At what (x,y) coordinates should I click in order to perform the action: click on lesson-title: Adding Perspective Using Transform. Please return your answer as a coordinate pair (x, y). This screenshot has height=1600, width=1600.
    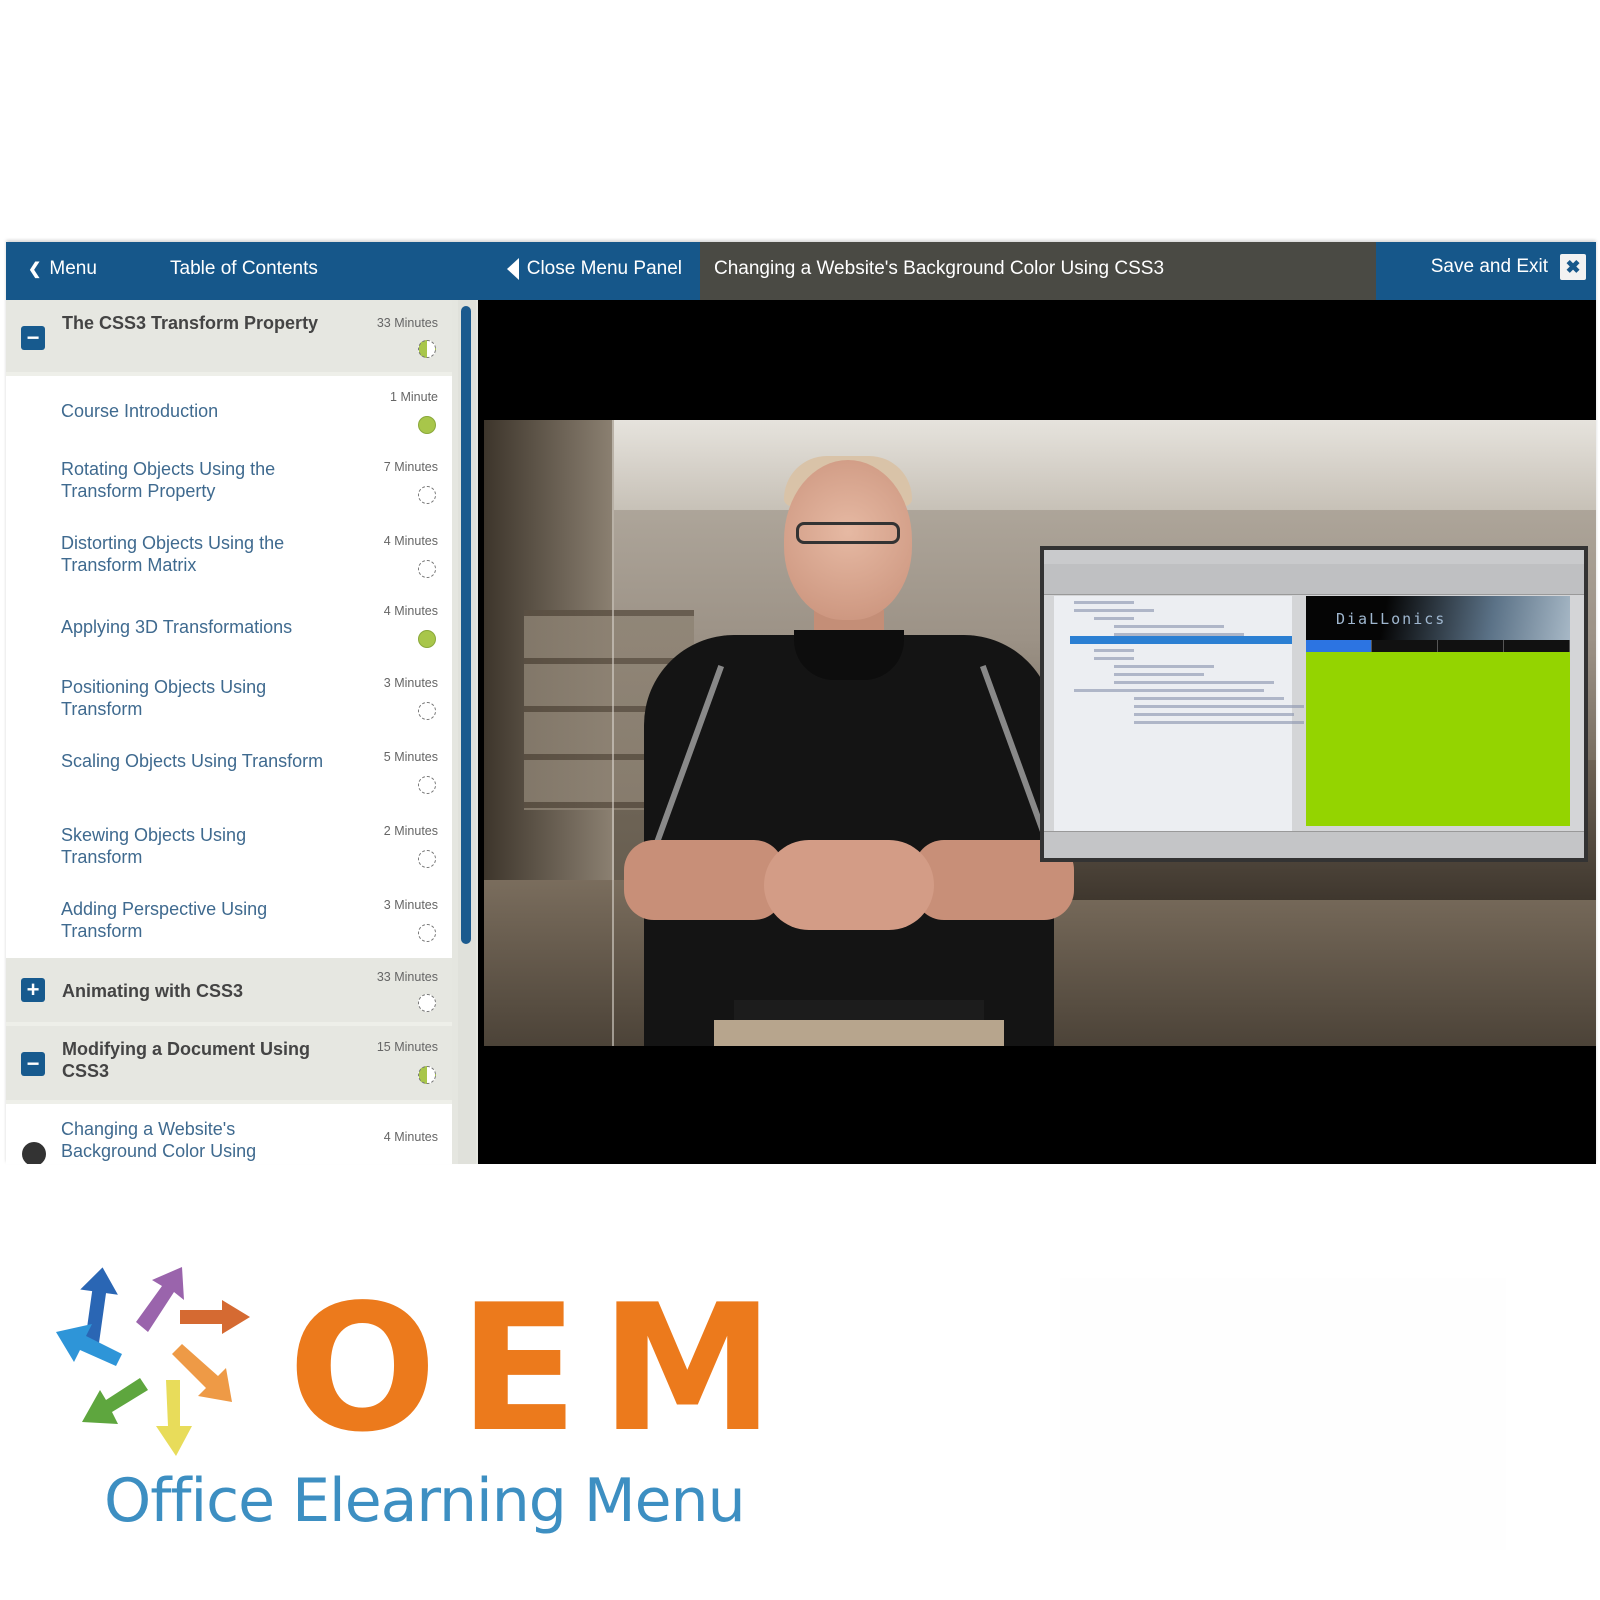
    Looking at the image, I should click on (164, 920).